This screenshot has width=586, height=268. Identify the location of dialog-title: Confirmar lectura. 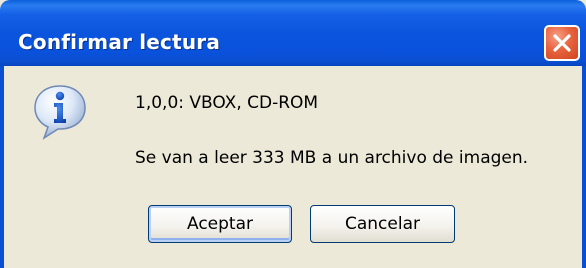
(119, 42).